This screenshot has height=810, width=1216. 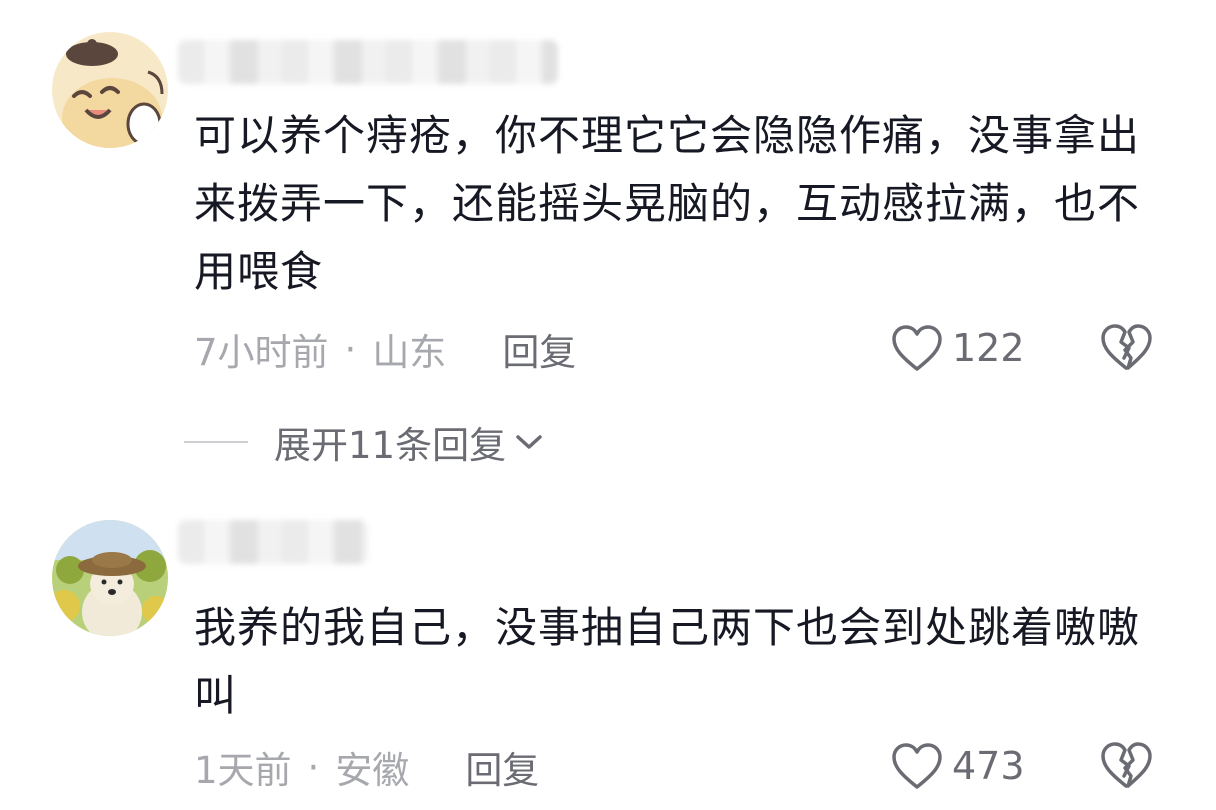 What do you see at coordinates (261, 352) in the screenshot?
I see `comment-time: 7小时前` at bounding box center [261, 352].